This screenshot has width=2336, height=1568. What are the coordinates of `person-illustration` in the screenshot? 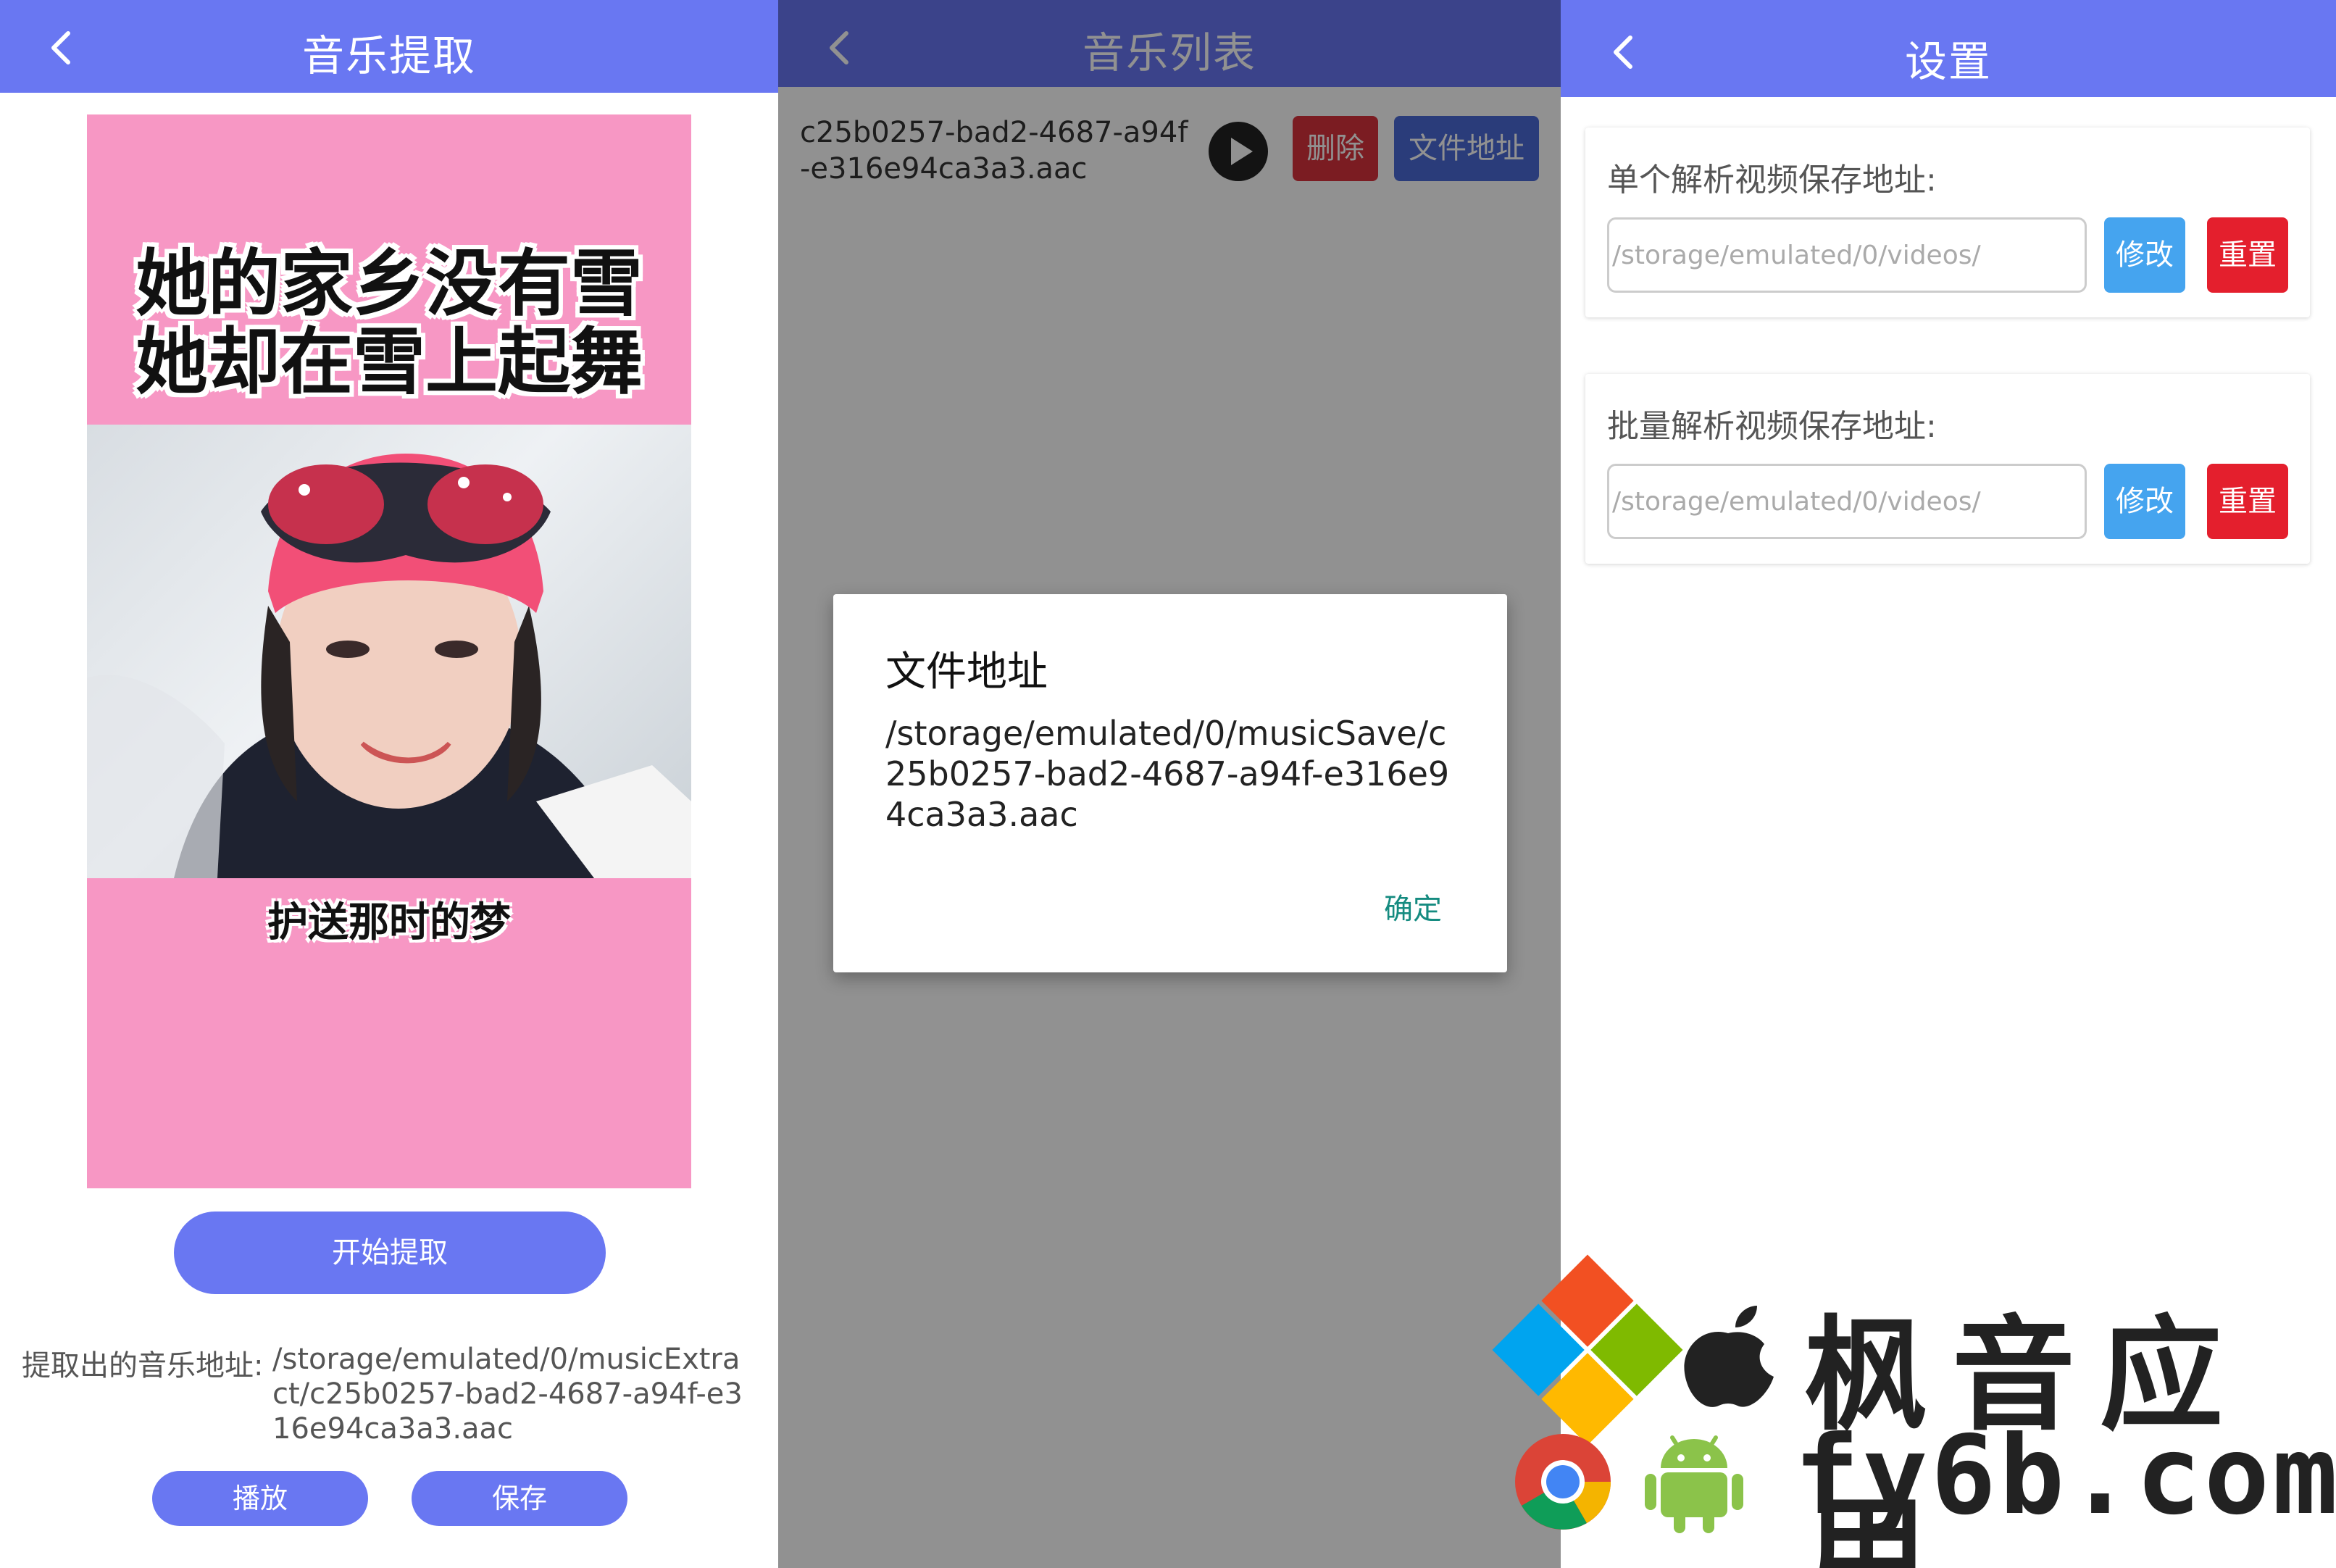 It's located at (389, 666).